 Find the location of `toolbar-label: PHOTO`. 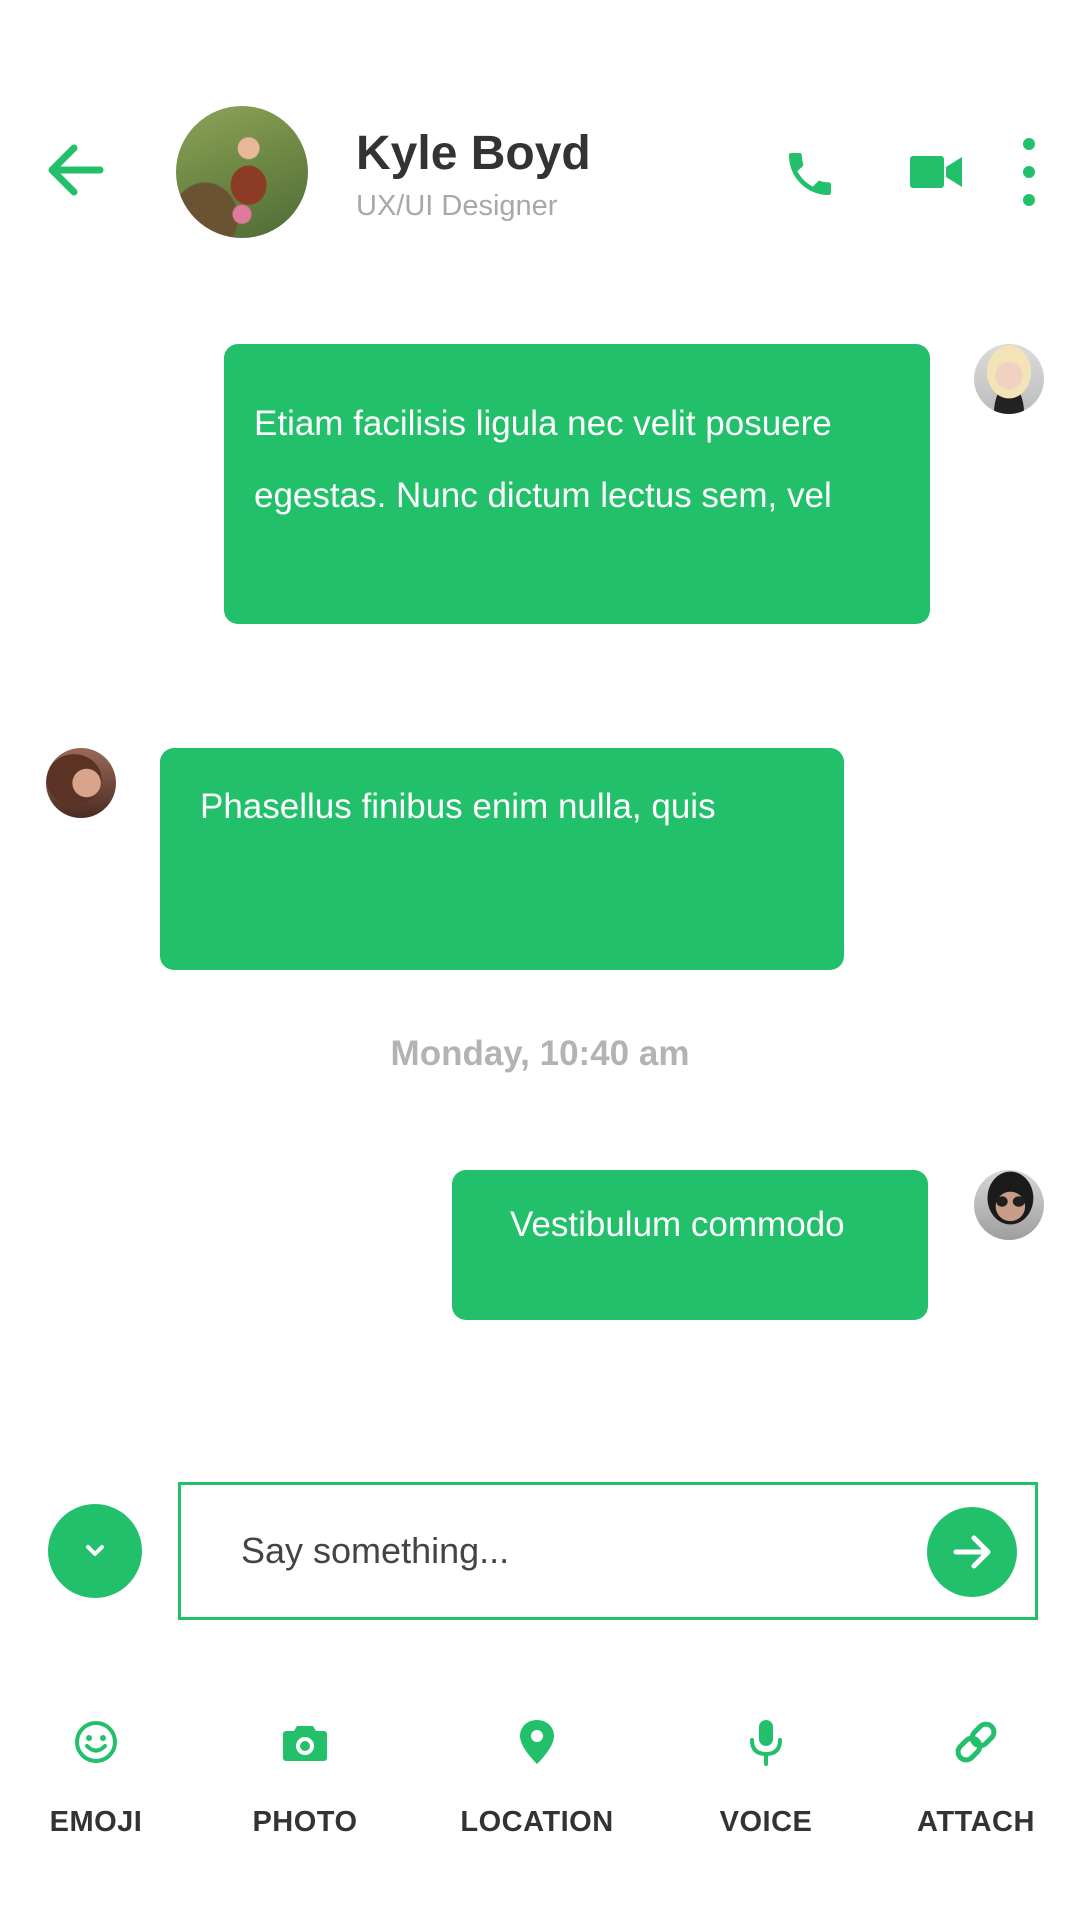

toolbar-label: PHOTO is located at coordinates (305, 1822).